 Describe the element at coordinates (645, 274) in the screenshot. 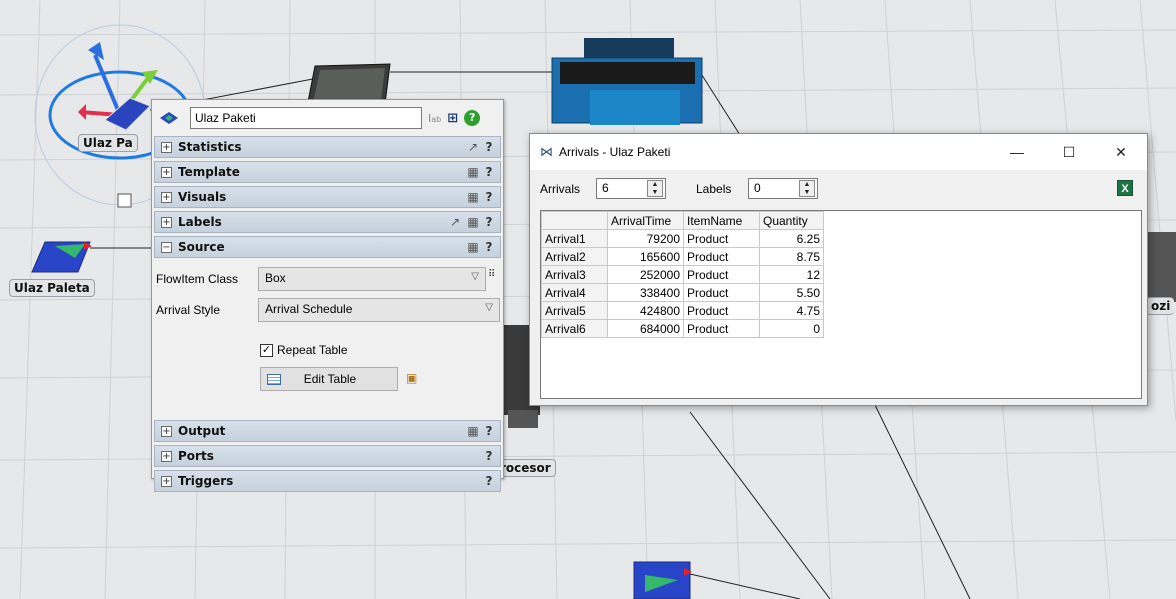

I see `arrival-time-cell: 252000` at that location.